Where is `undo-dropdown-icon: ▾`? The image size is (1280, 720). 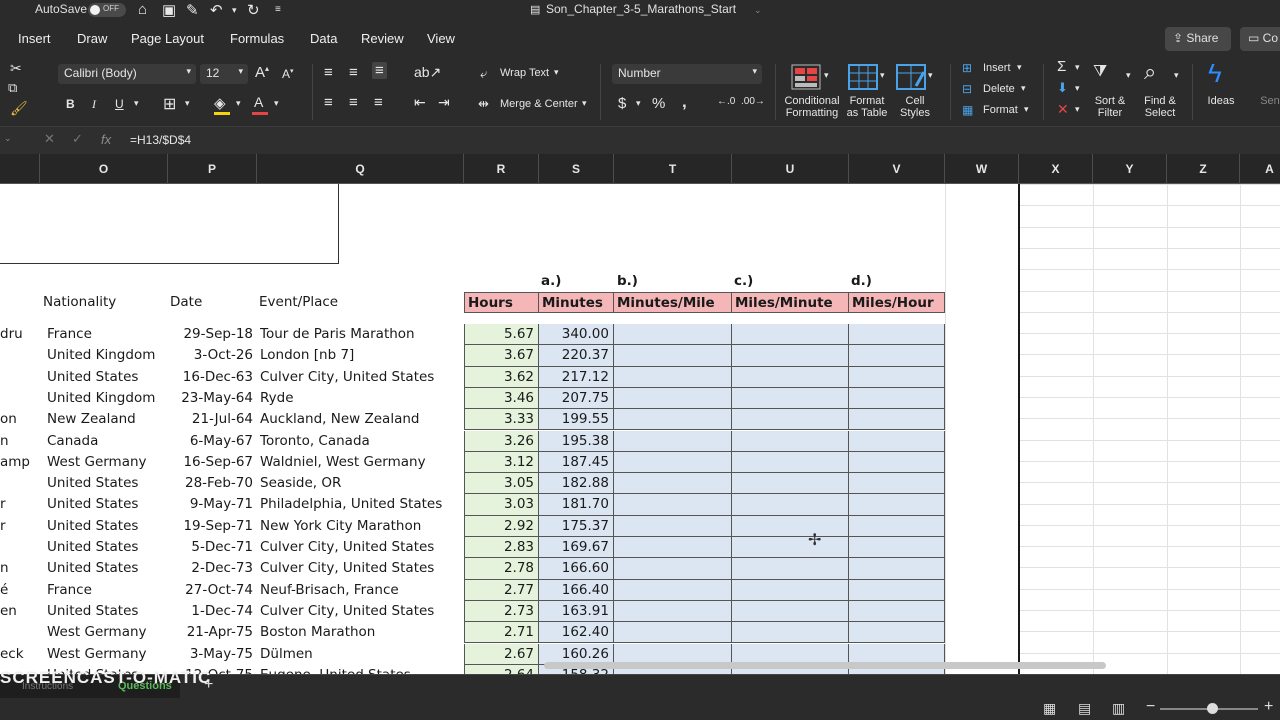
undo-dropdown-icon: ▾ is located at coordinates (234, 10).